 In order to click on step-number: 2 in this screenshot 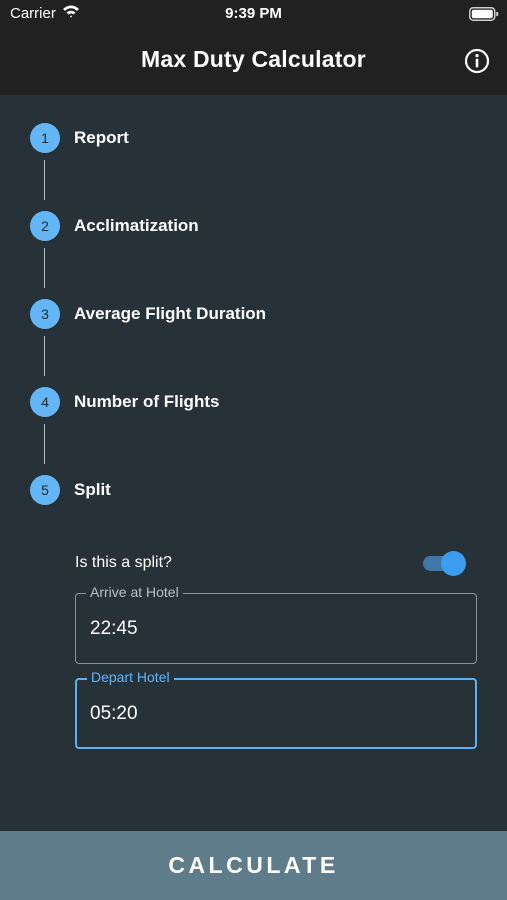, I will do `click(45, 226)`.